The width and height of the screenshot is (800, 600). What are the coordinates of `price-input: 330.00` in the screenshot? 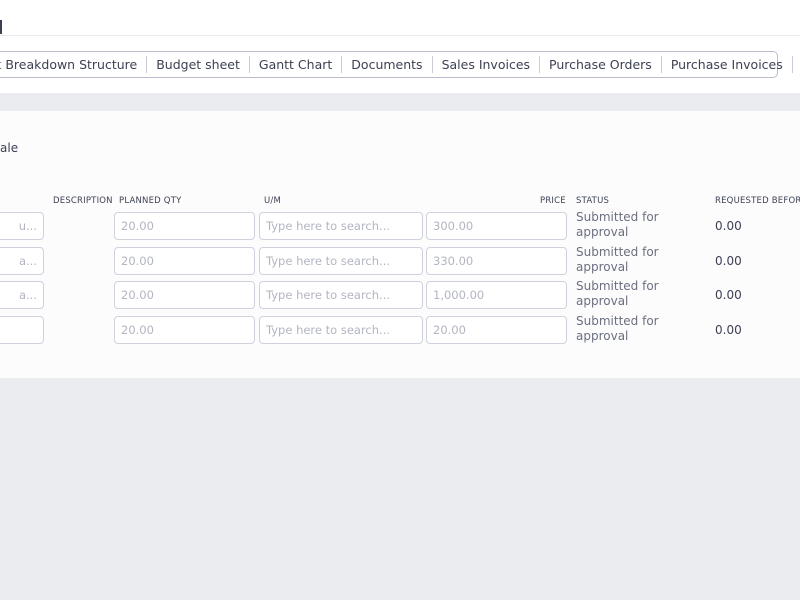 It's located at (496, 261).